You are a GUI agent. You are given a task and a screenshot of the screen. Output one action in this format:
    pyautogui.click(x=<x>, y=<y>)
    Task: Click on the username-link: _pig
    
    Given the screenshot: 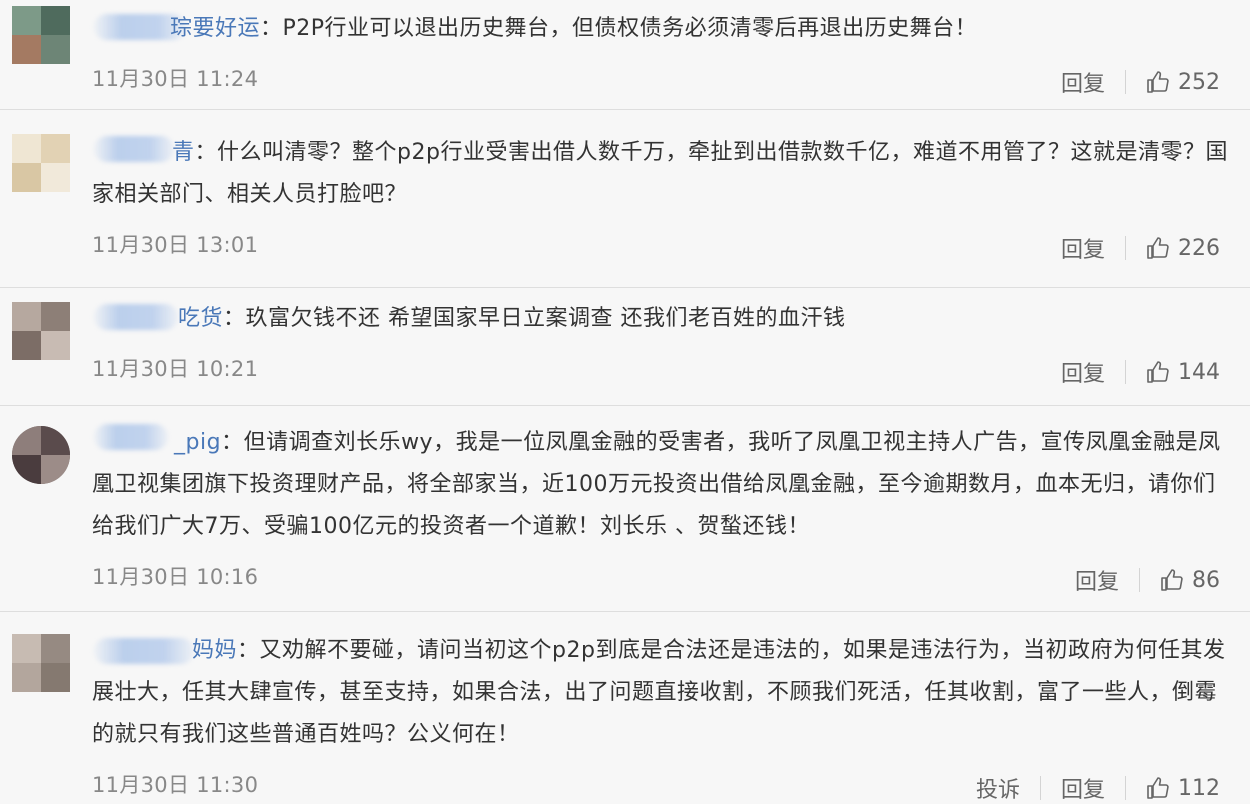 What is the action you would take?
    pyautogui.click(x=197, y=442)
    